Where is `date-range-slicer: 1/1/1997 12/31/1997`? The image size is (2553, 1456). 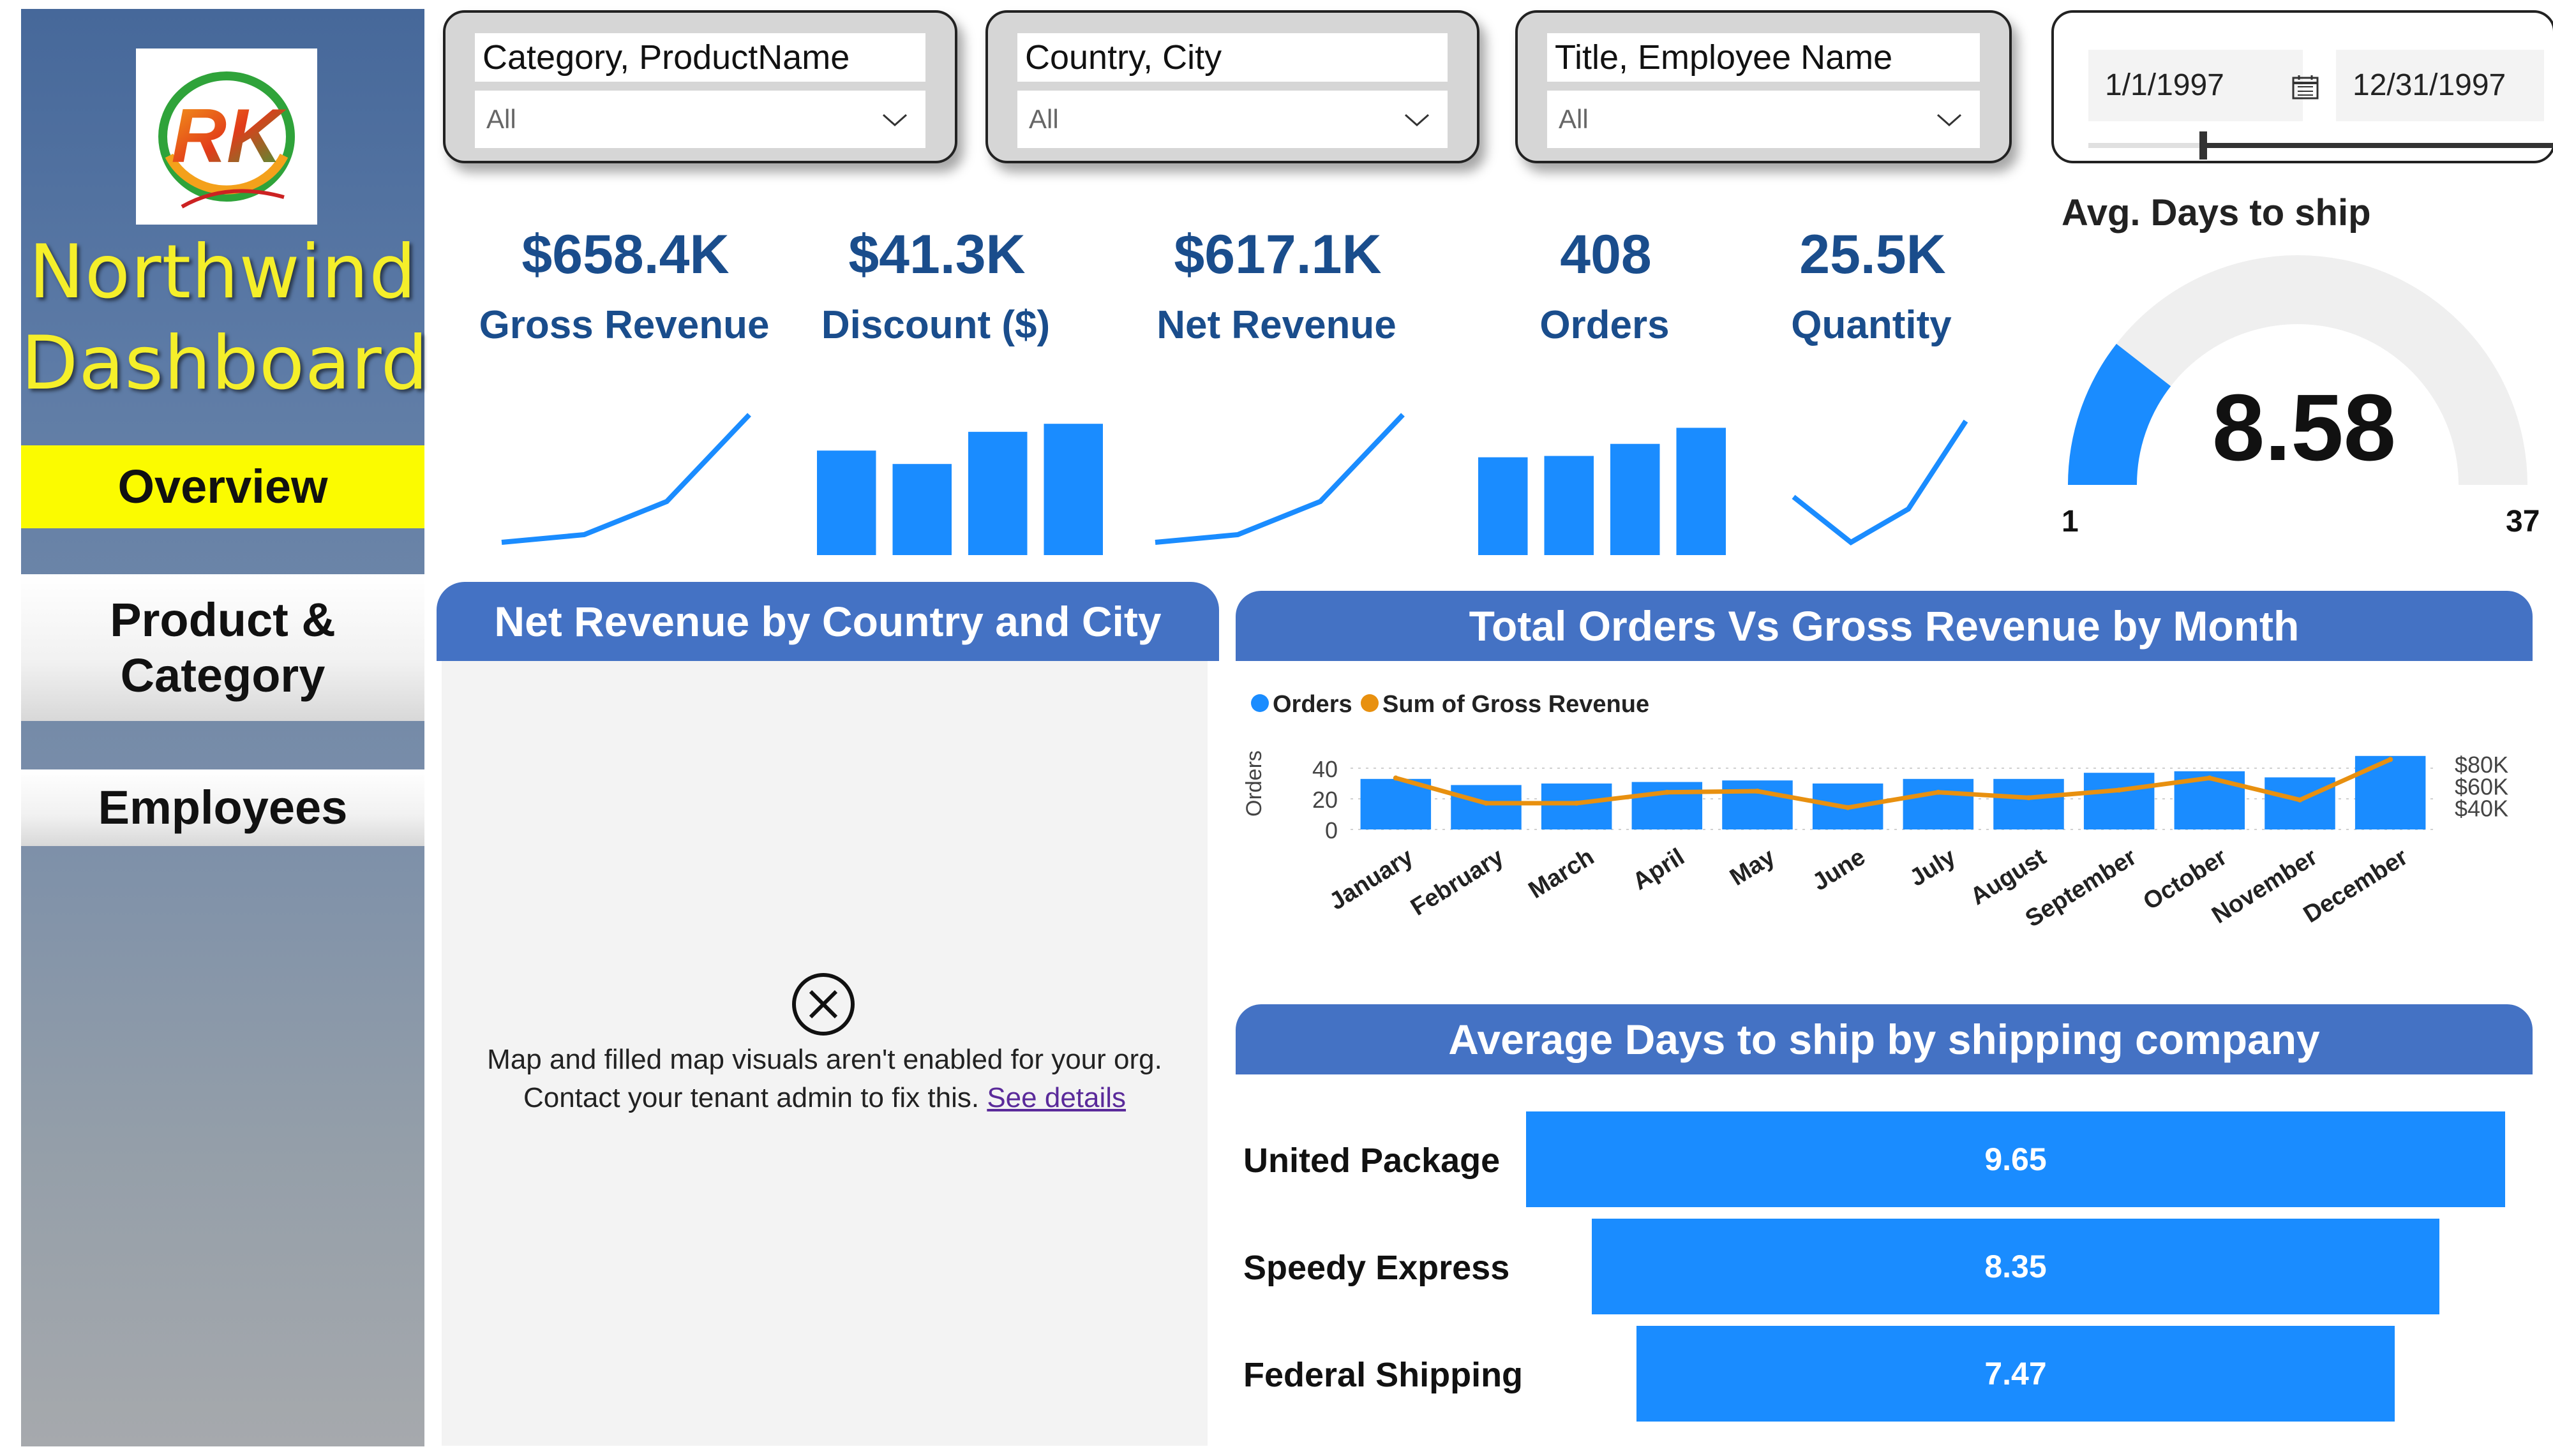 date-range-slicer: 1/1/1997 12/31/1997 is located at coordinates (2302, 86).